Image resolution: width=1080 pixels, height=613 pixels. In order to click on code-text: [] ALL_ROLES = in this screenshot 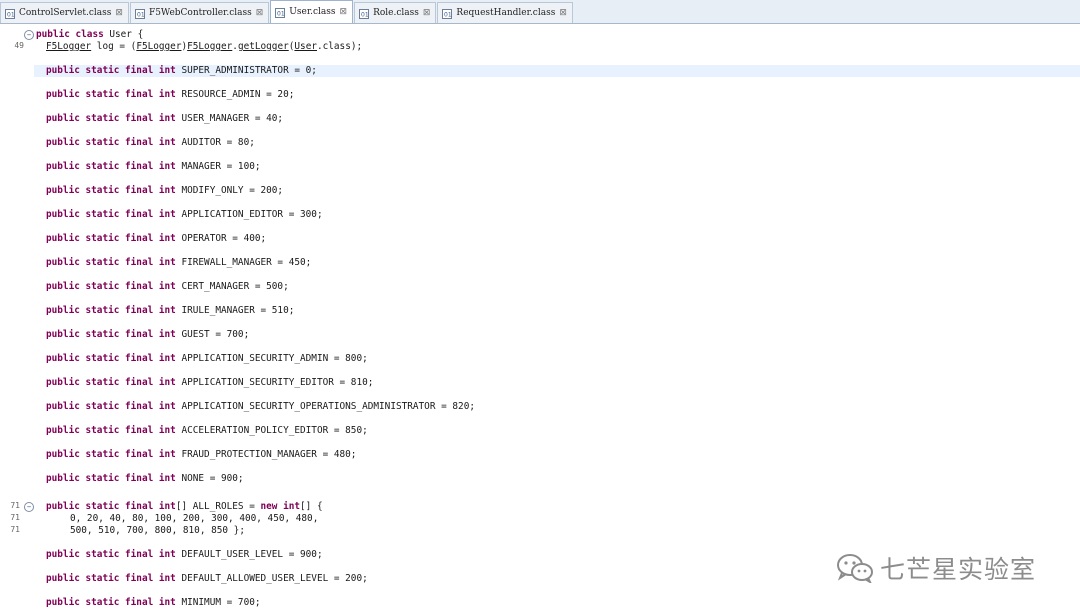, I will do `click(218, 506)`.